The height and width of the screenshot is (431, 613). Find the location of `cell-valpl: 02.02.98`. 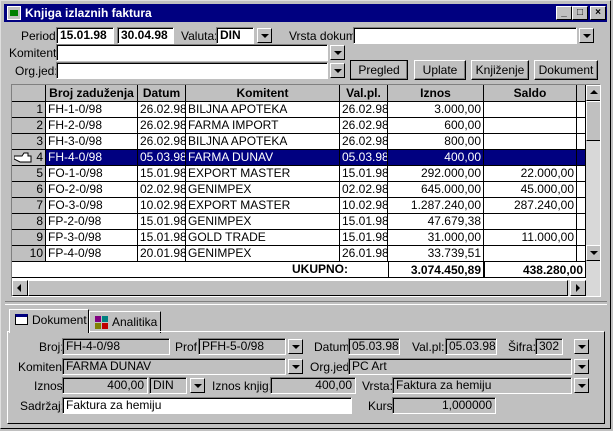

cell-valpl: 02.02.98 is located at coordinates (364, 190).